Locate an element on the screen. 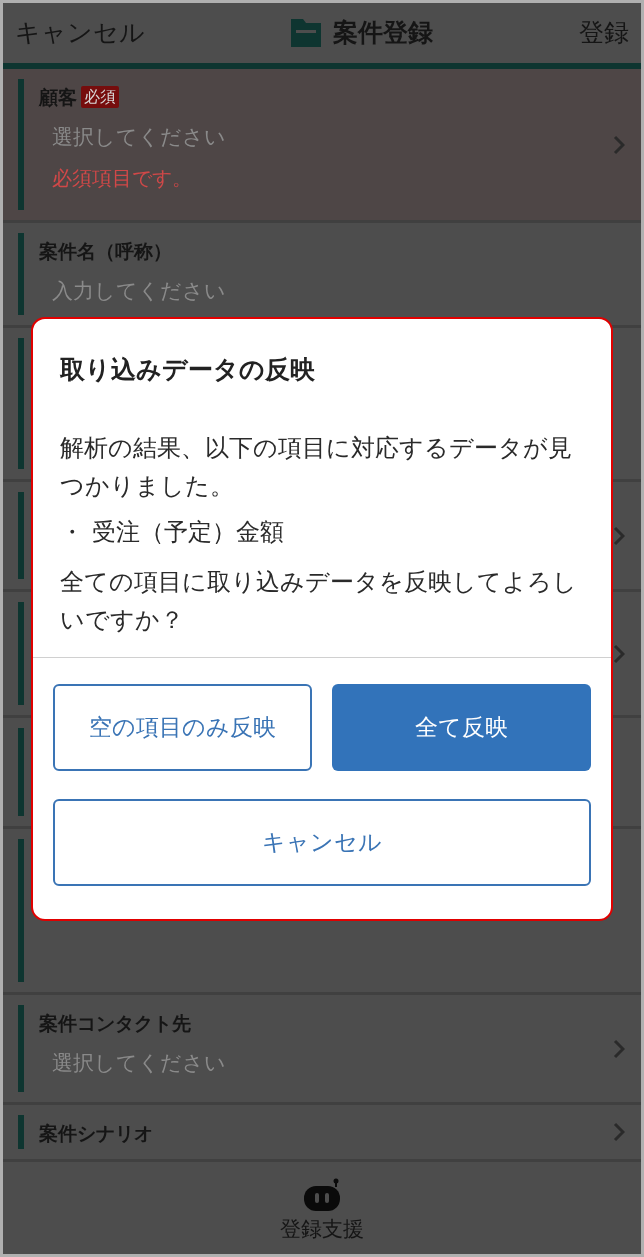 The height and width of the screenshot is (1257, 644). field-placeholder: 入力してください is located at coordinates (139, 291).